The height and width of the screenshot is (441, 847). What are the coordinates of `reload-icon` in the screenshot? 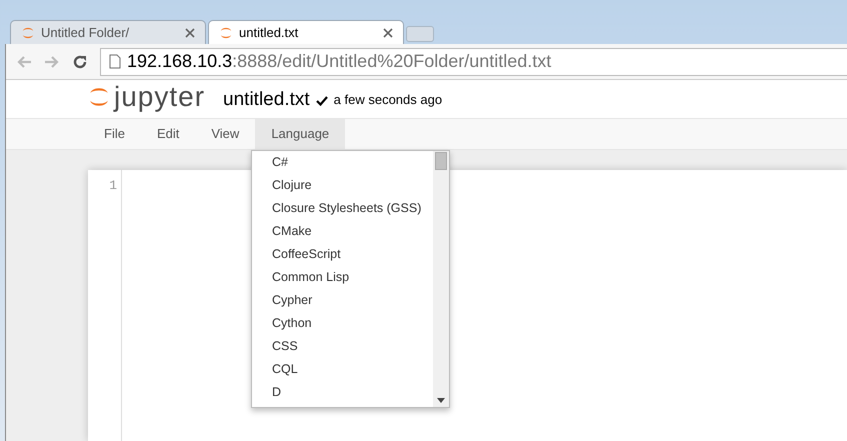 It's located at (80, 62).